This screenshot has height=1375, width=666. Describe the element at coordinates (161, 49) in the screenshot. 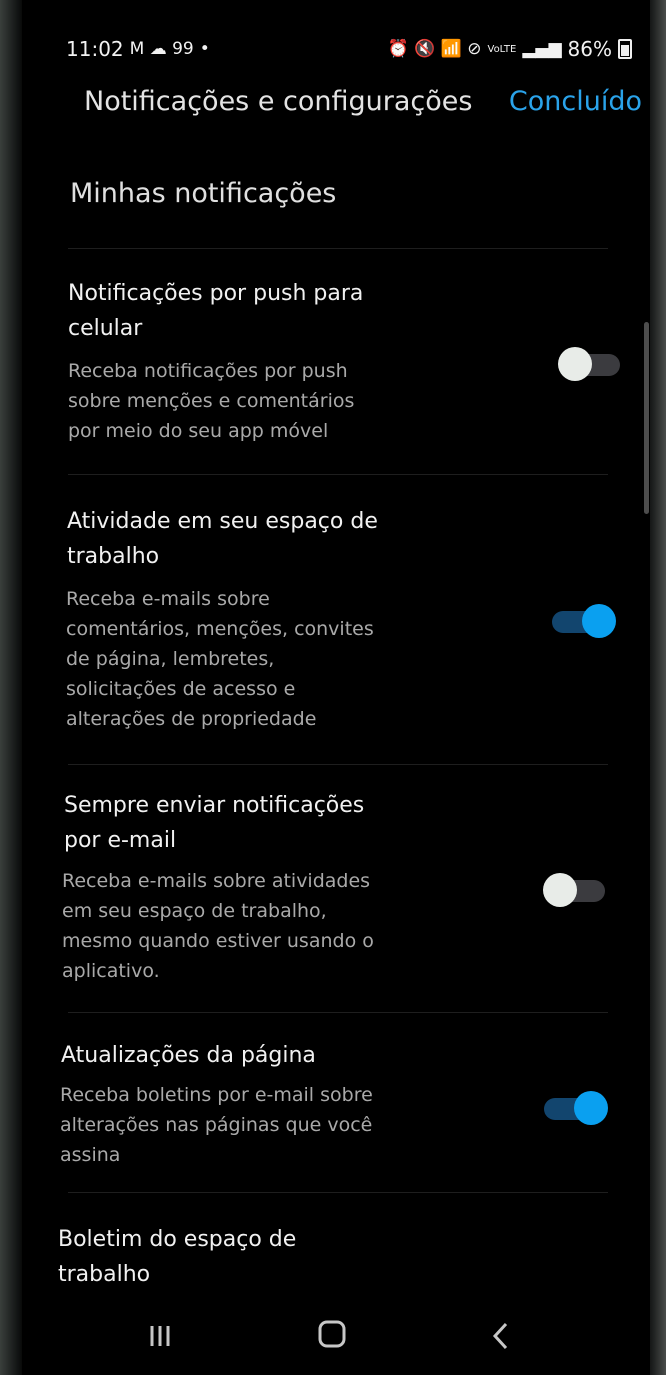

I see `notification-icons: M ☁ 99` at that location.